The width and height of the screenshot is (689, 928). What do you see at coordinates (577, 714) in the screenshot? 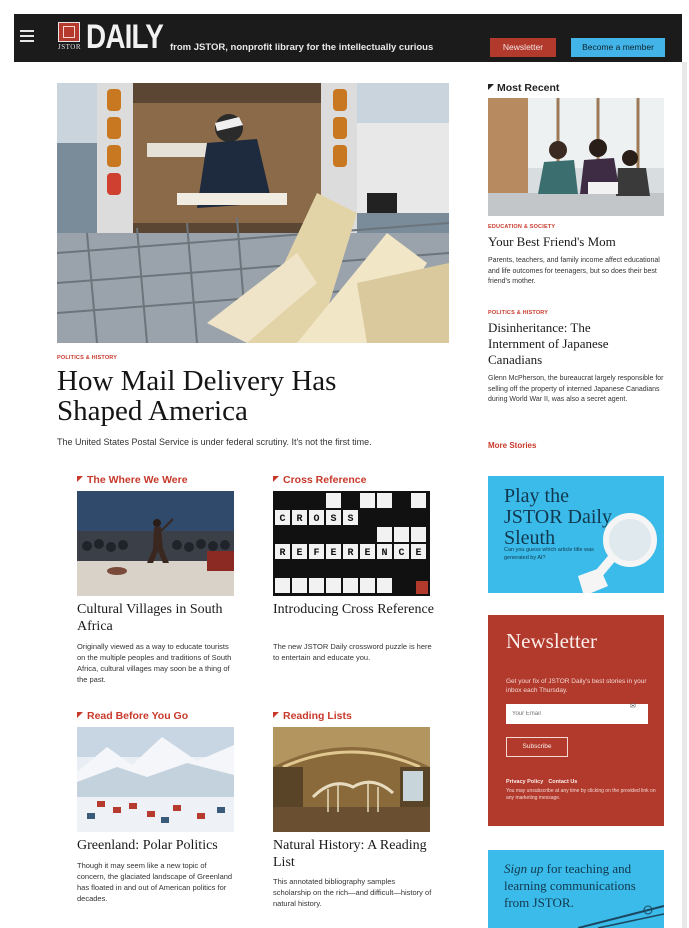
I see `email-input` at bounding box center [577, 714].